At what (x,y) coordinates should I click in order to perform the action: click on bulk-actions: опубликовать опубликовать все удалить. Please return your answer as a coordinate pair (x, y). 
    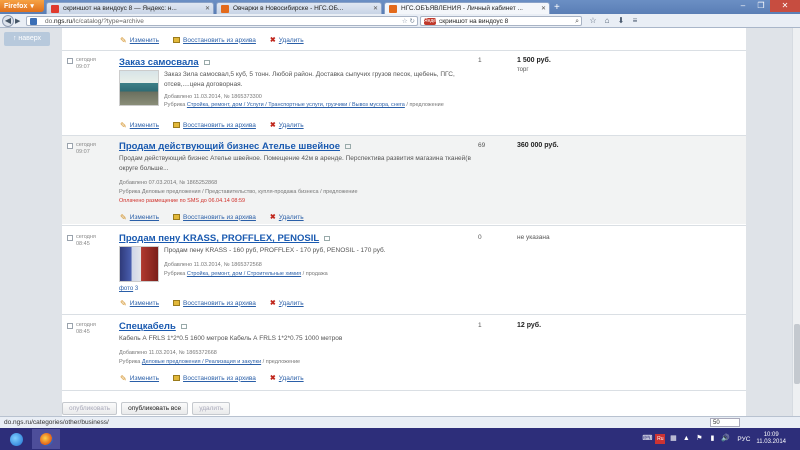
    Looking at the image, I should click on (146, 408).